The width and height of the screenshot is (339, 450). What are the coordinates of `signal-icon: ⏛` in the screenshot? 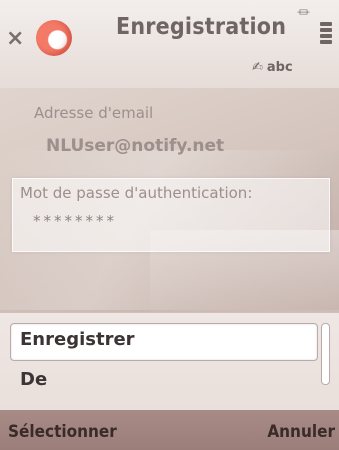 It's located at (304, 13).